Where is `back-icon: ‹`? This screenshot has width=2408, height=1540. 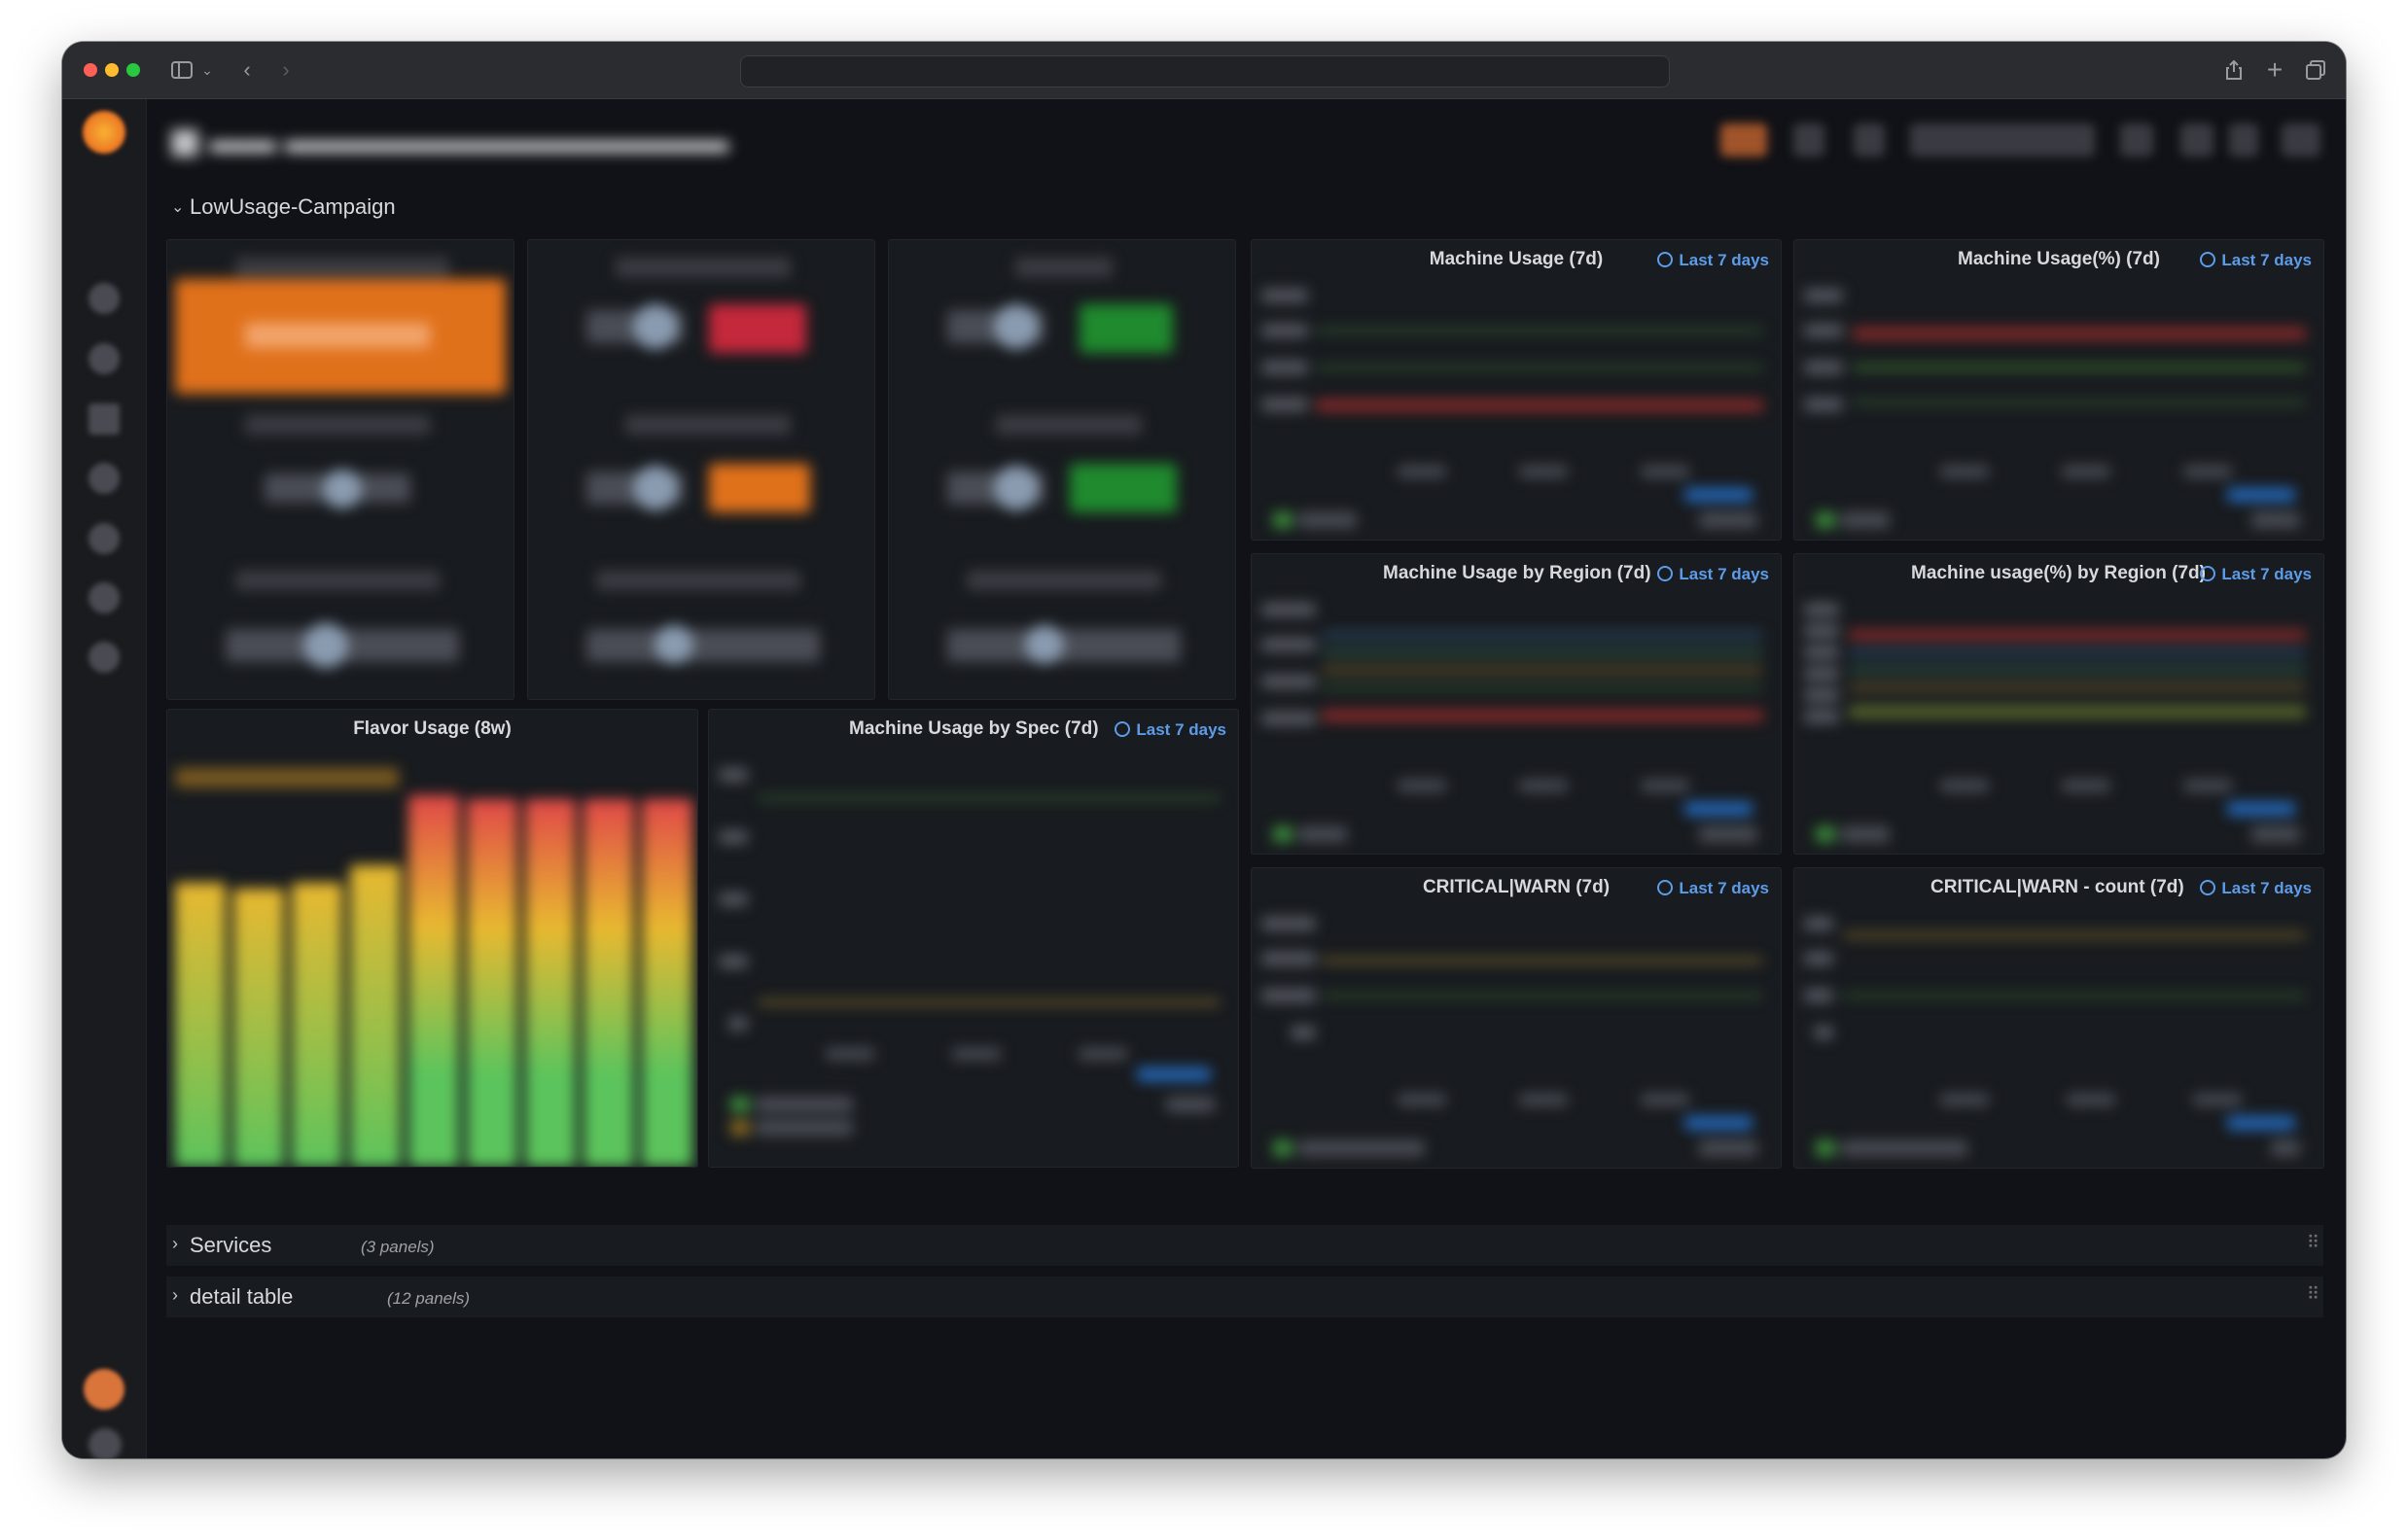
back-icon: ‹ is located at coordinates (247, 70).